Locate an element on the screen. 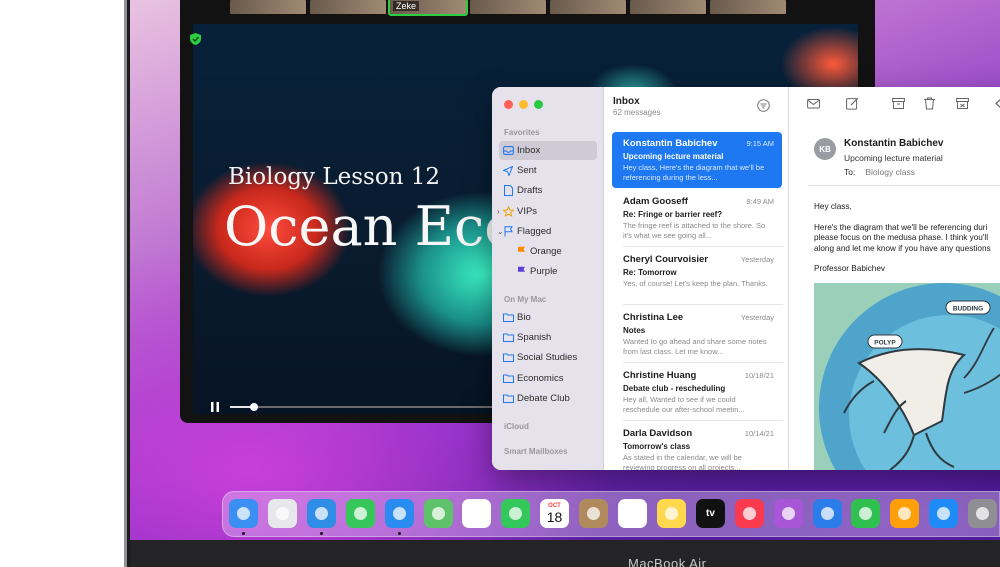 This screenshot has height=567, width=1000. system-preferences-icon is located at coordinates (982, 513).